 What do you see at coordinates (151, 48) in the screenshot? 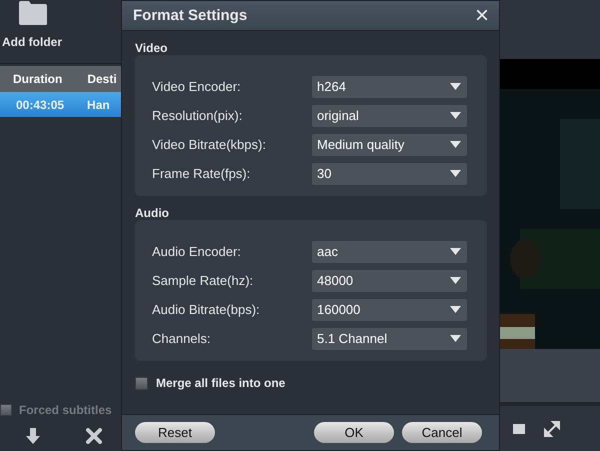
I see `group-title: Video` at bounding box center [151, 48].